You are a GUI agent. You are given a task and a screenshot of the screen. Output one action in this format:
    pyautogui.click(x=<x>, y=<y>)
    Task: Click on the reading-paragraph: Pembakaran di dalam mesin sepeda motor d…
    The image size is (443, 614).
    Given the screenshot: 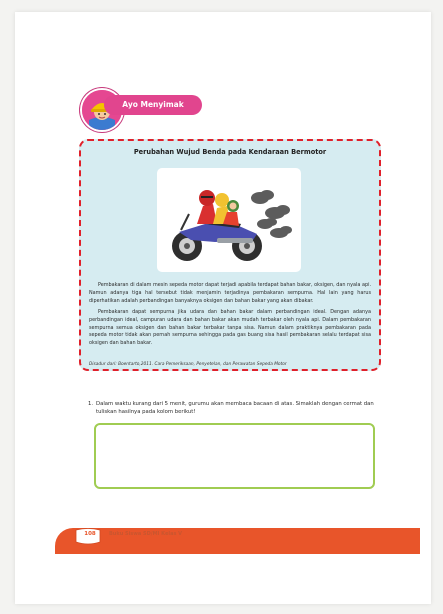 What is the action you would take?
    pyautogui.click(x=230, y=293)
    